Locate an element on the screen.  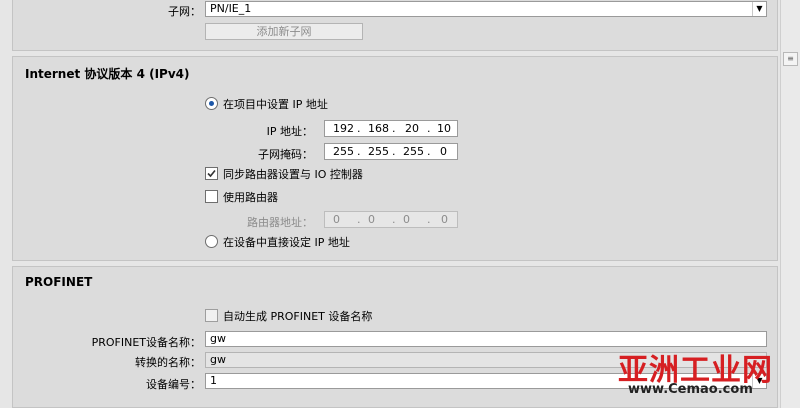
subnet-mask-label: 子网掩码： is located at coordinates (285, 154).